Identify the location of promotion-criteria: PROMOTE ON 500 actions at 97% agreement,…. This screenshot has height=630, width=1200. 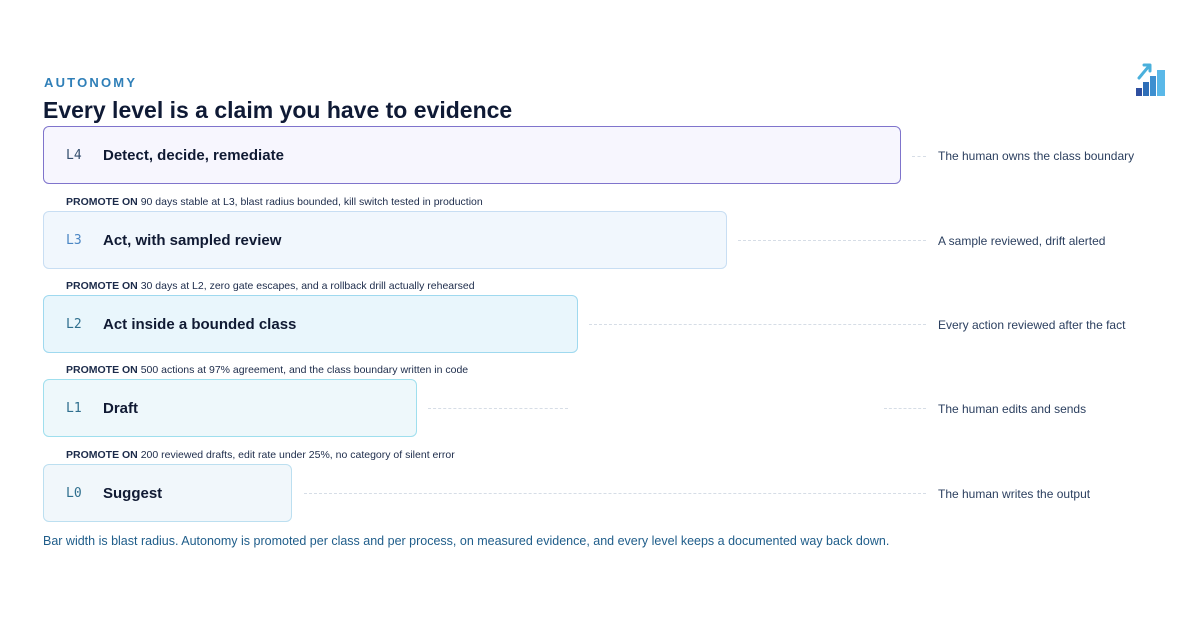
(267, 370).